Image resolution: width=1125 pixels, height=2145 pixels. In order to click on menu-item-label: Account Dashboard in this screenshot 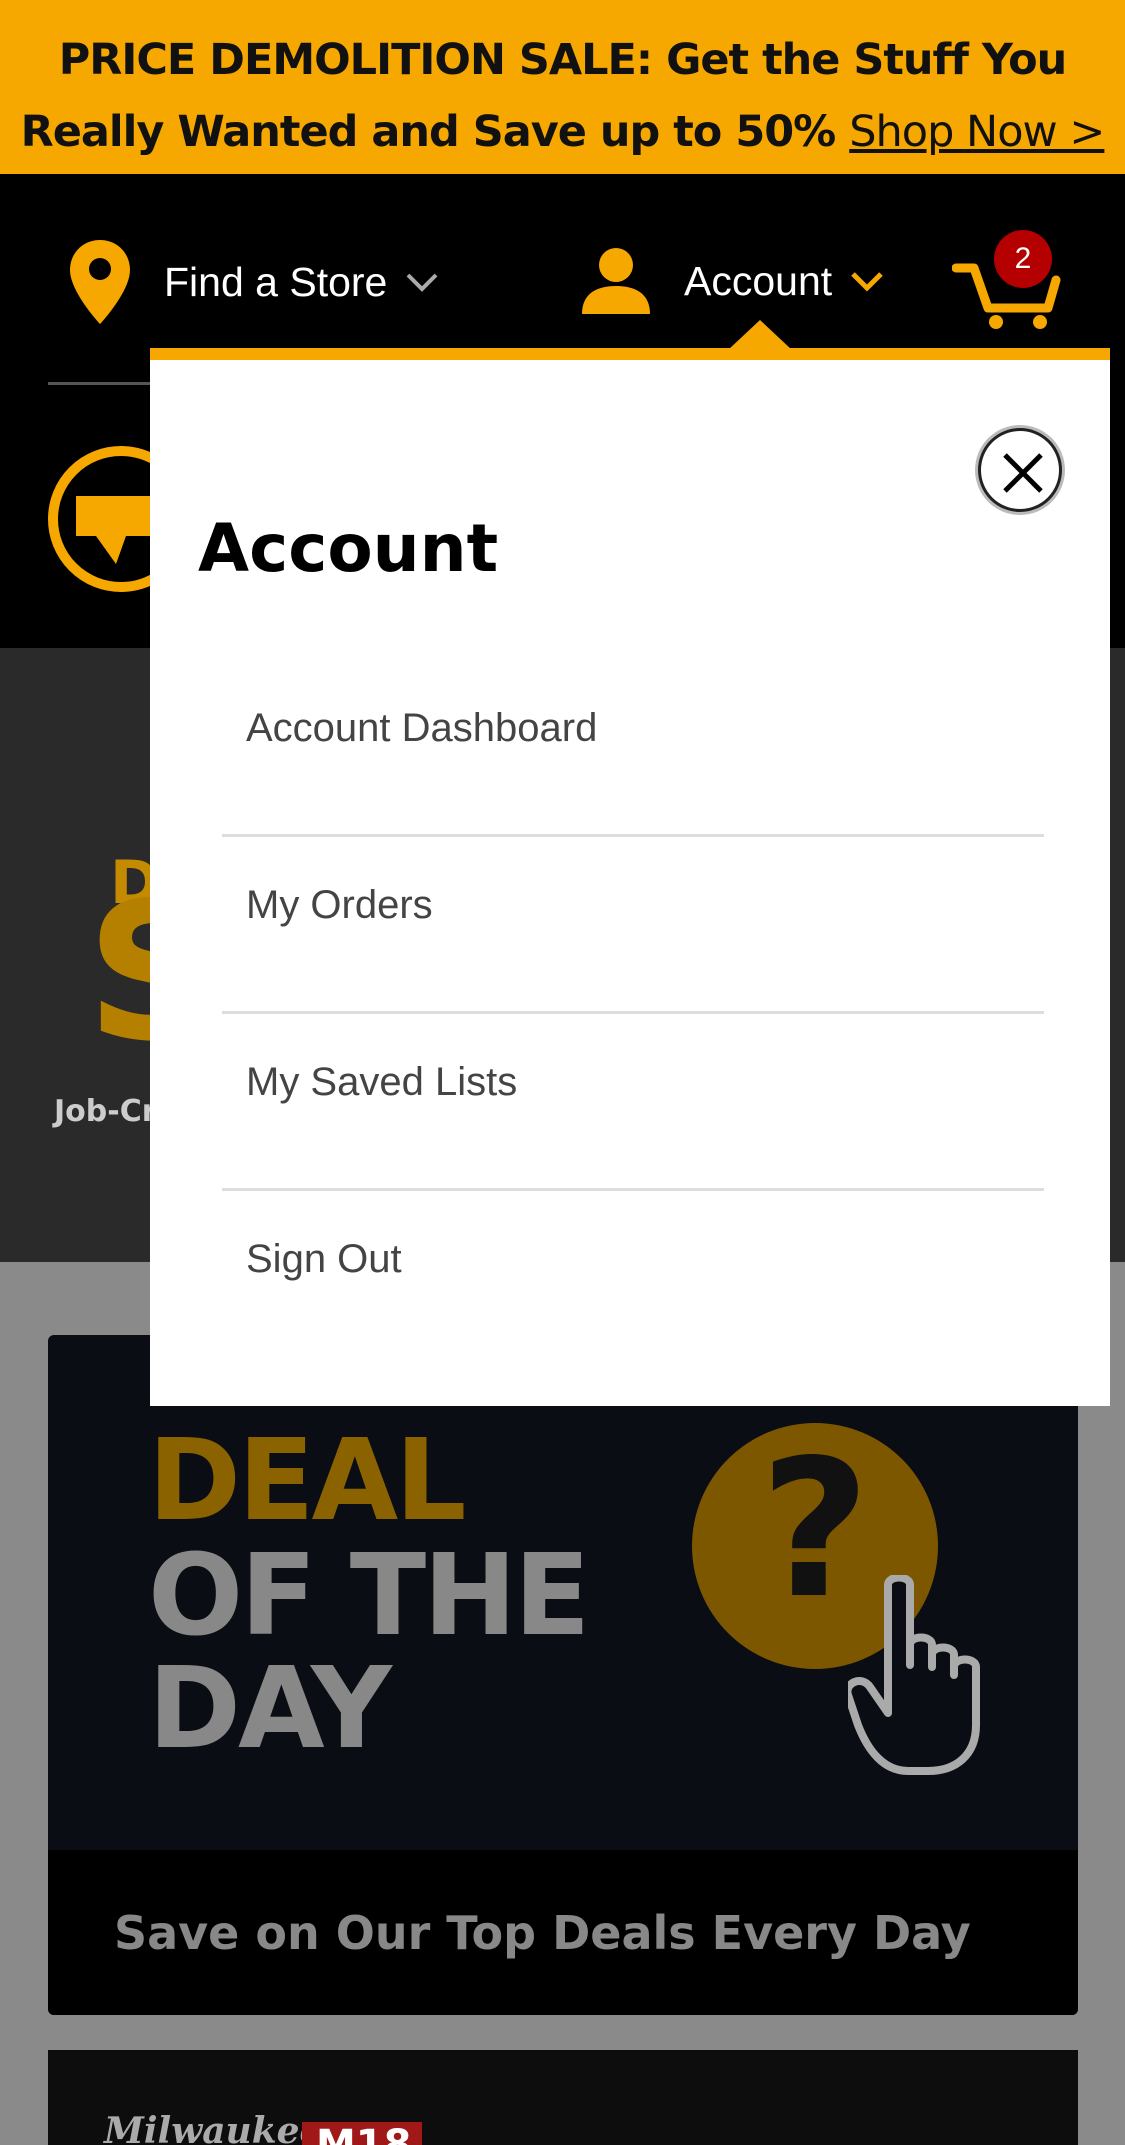, I will do `click(422, 728)`.